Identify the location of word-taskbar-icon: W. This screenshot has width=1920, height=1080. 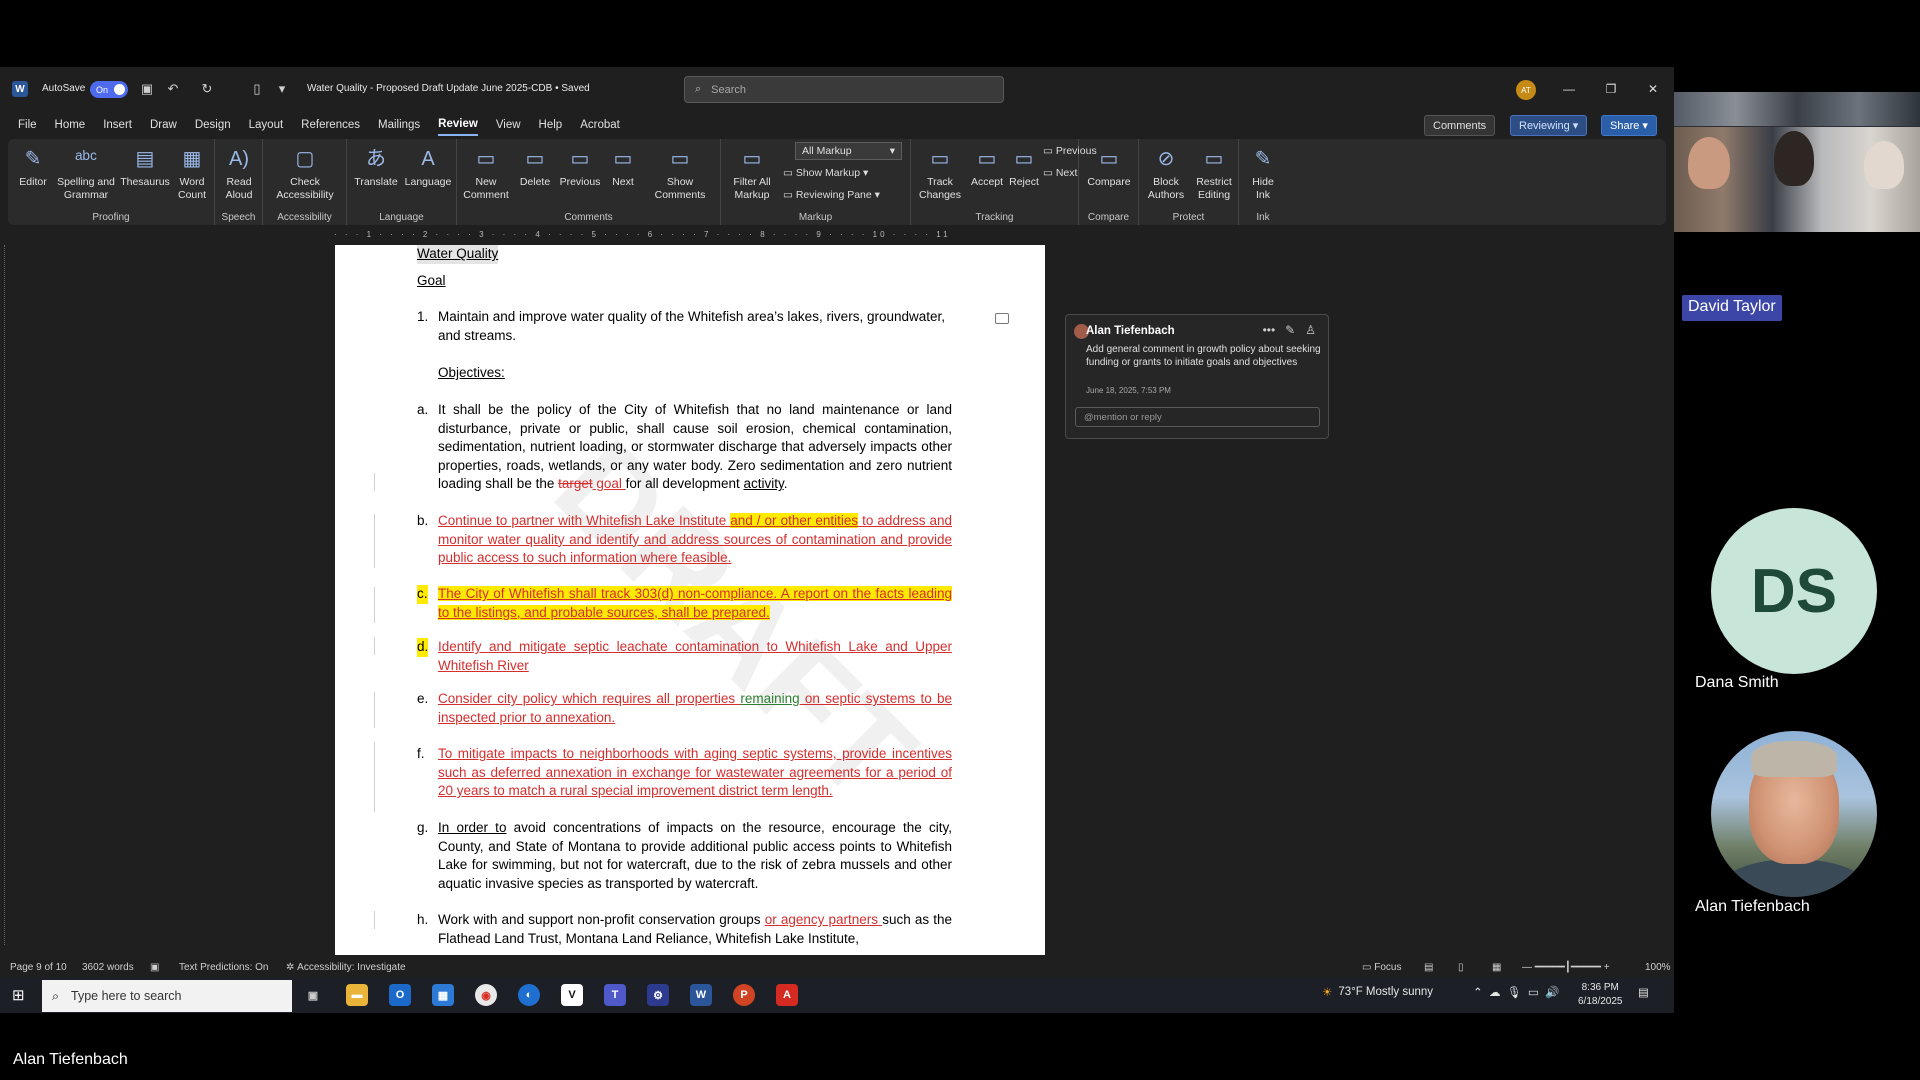
(701, 995).